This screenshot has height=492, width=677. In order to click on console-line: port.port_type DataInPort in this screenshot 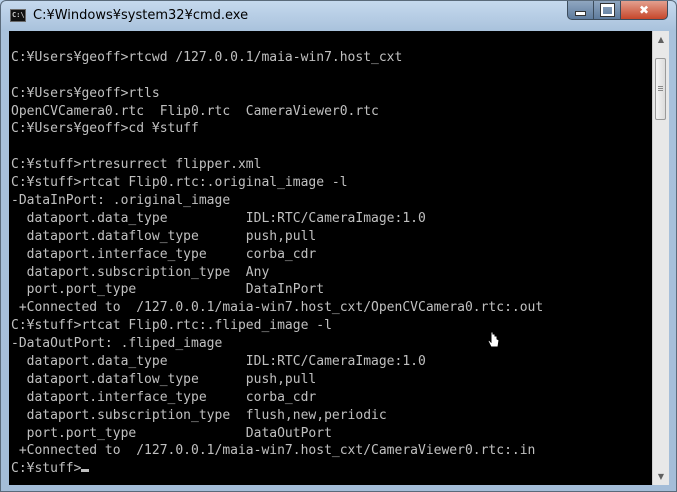, I will do `click(168, 290)`.